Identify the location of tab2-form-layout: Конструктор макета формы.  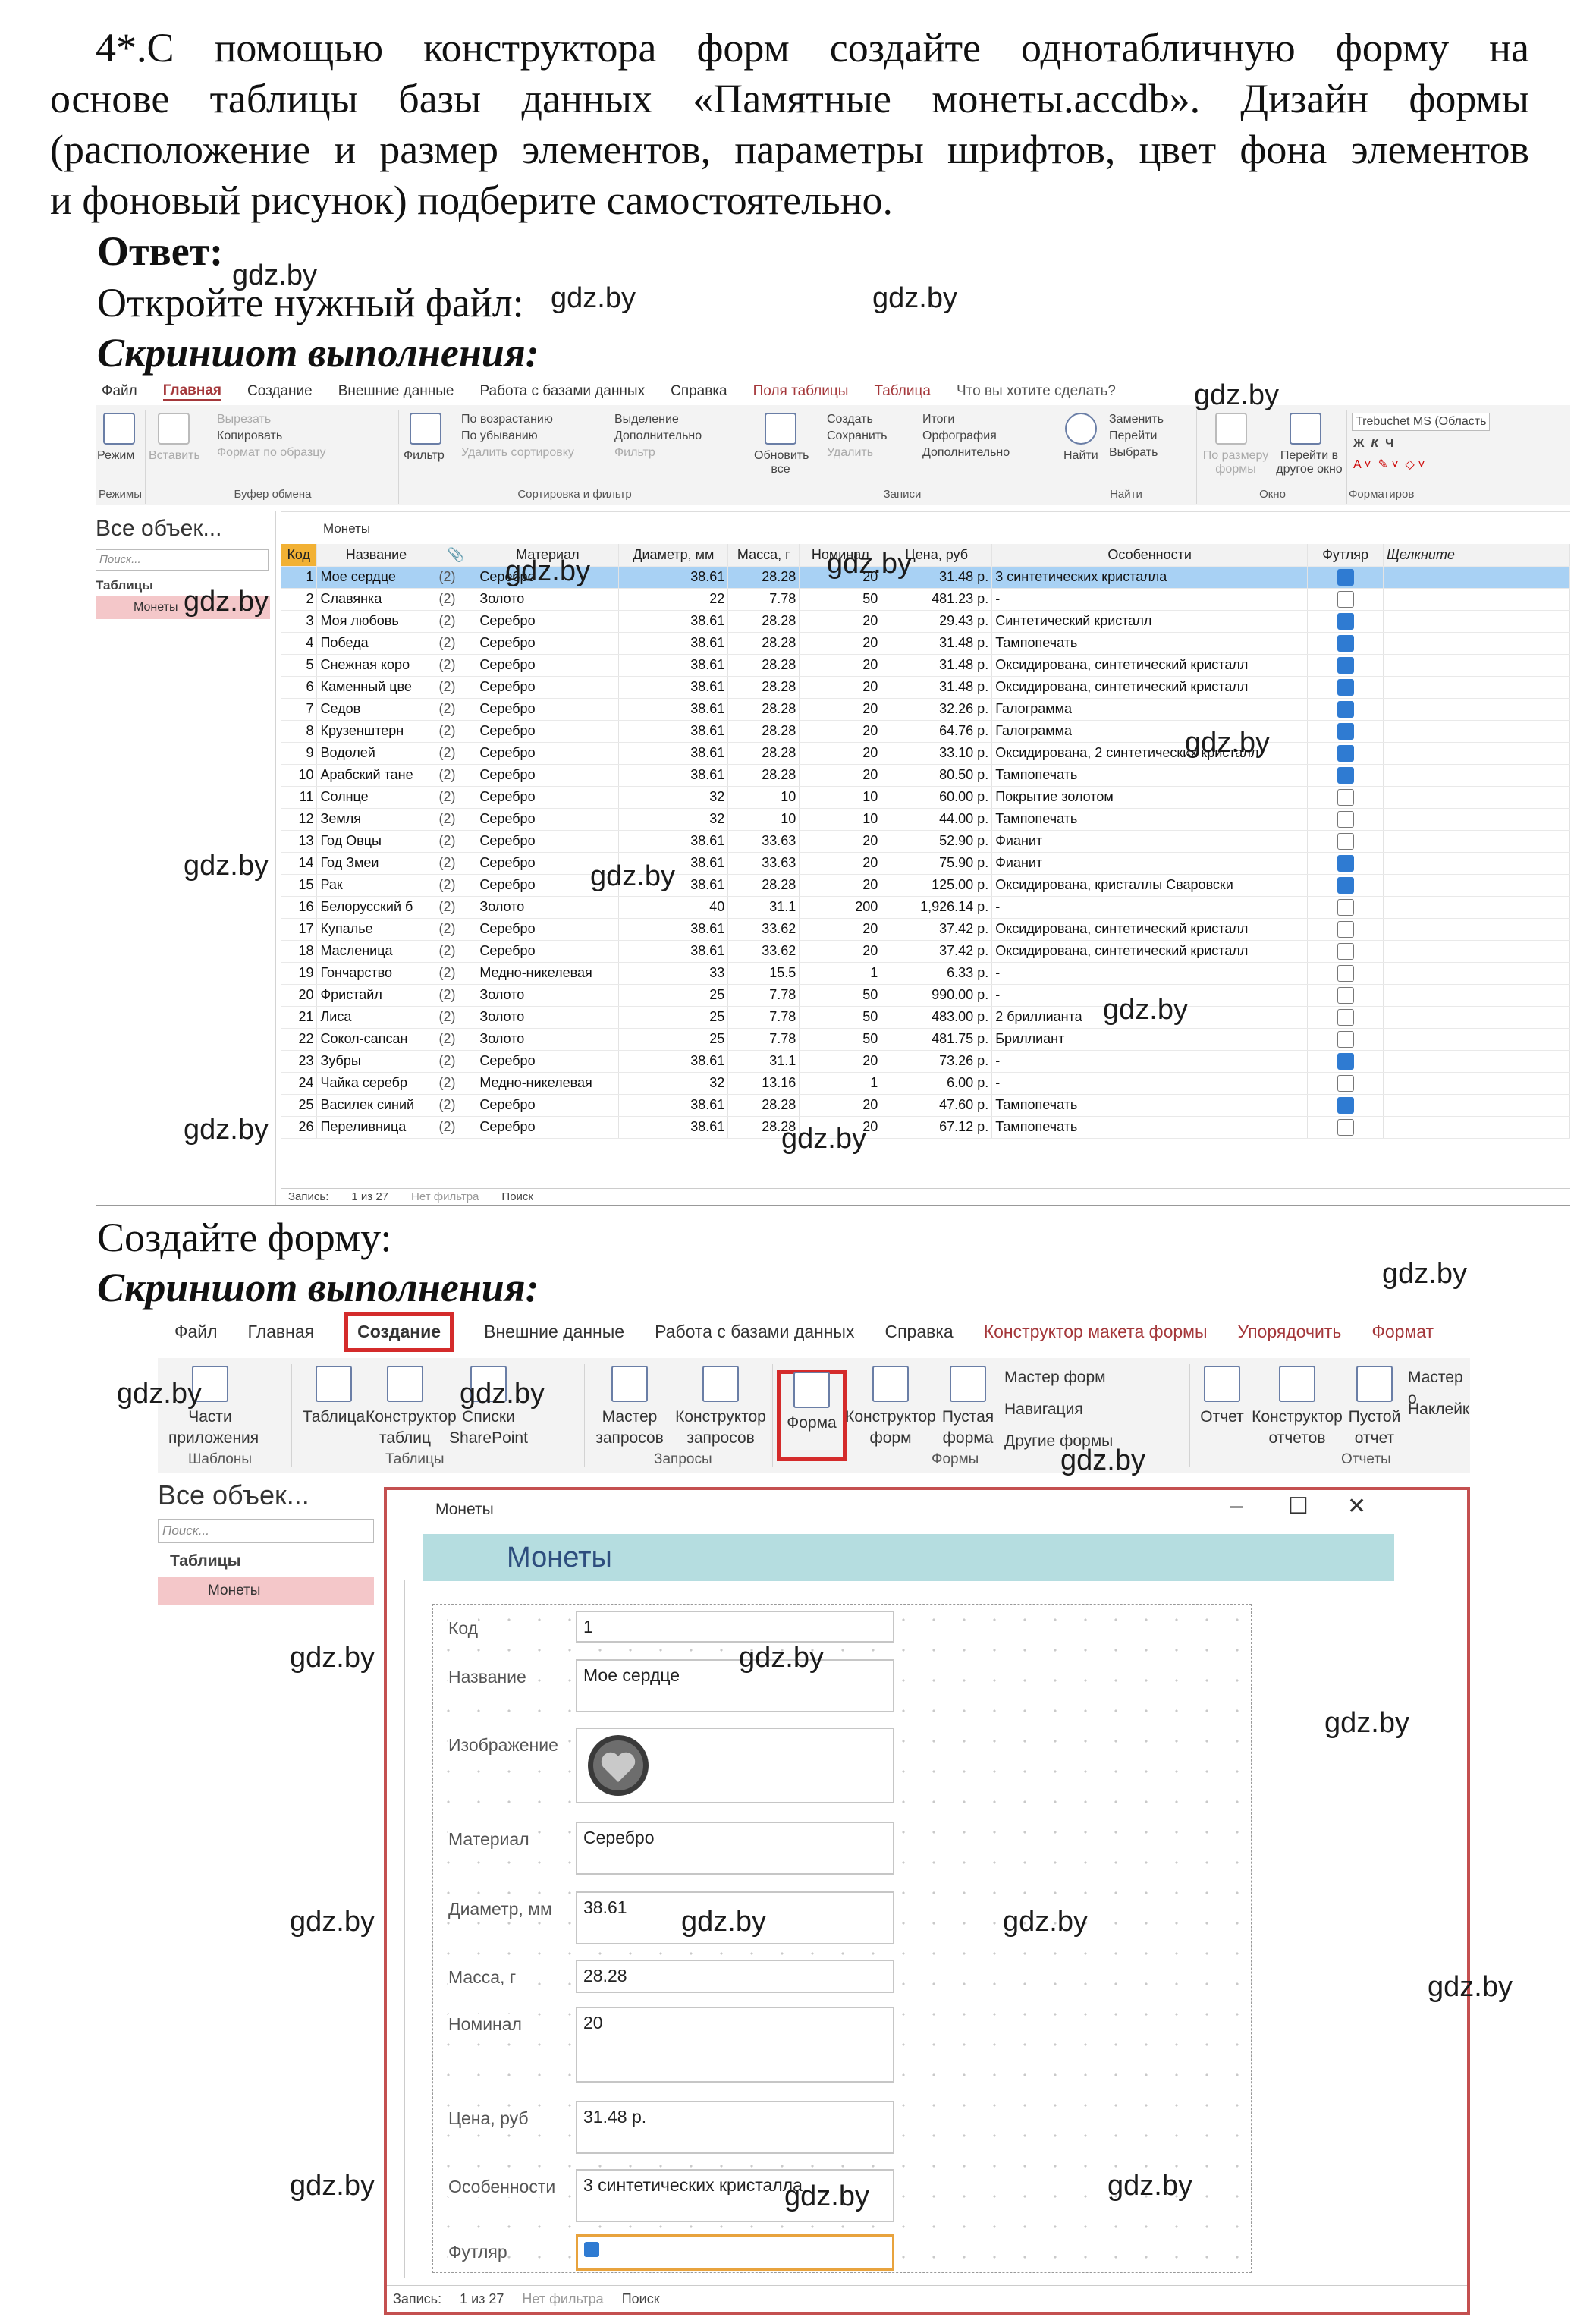
(1096, 1332).